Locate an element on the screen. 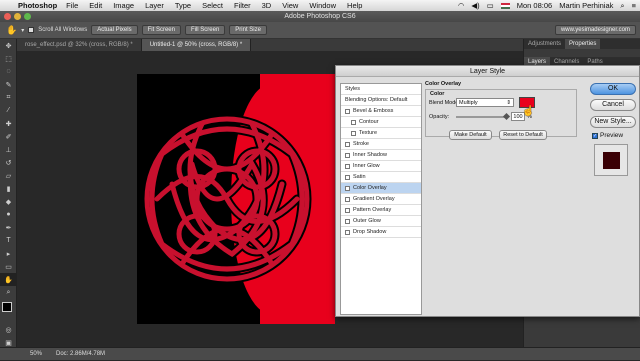 The height and width of the screenshot is (361, 640). preview-checkbox: ✓ is located at coordinates (595, 135).